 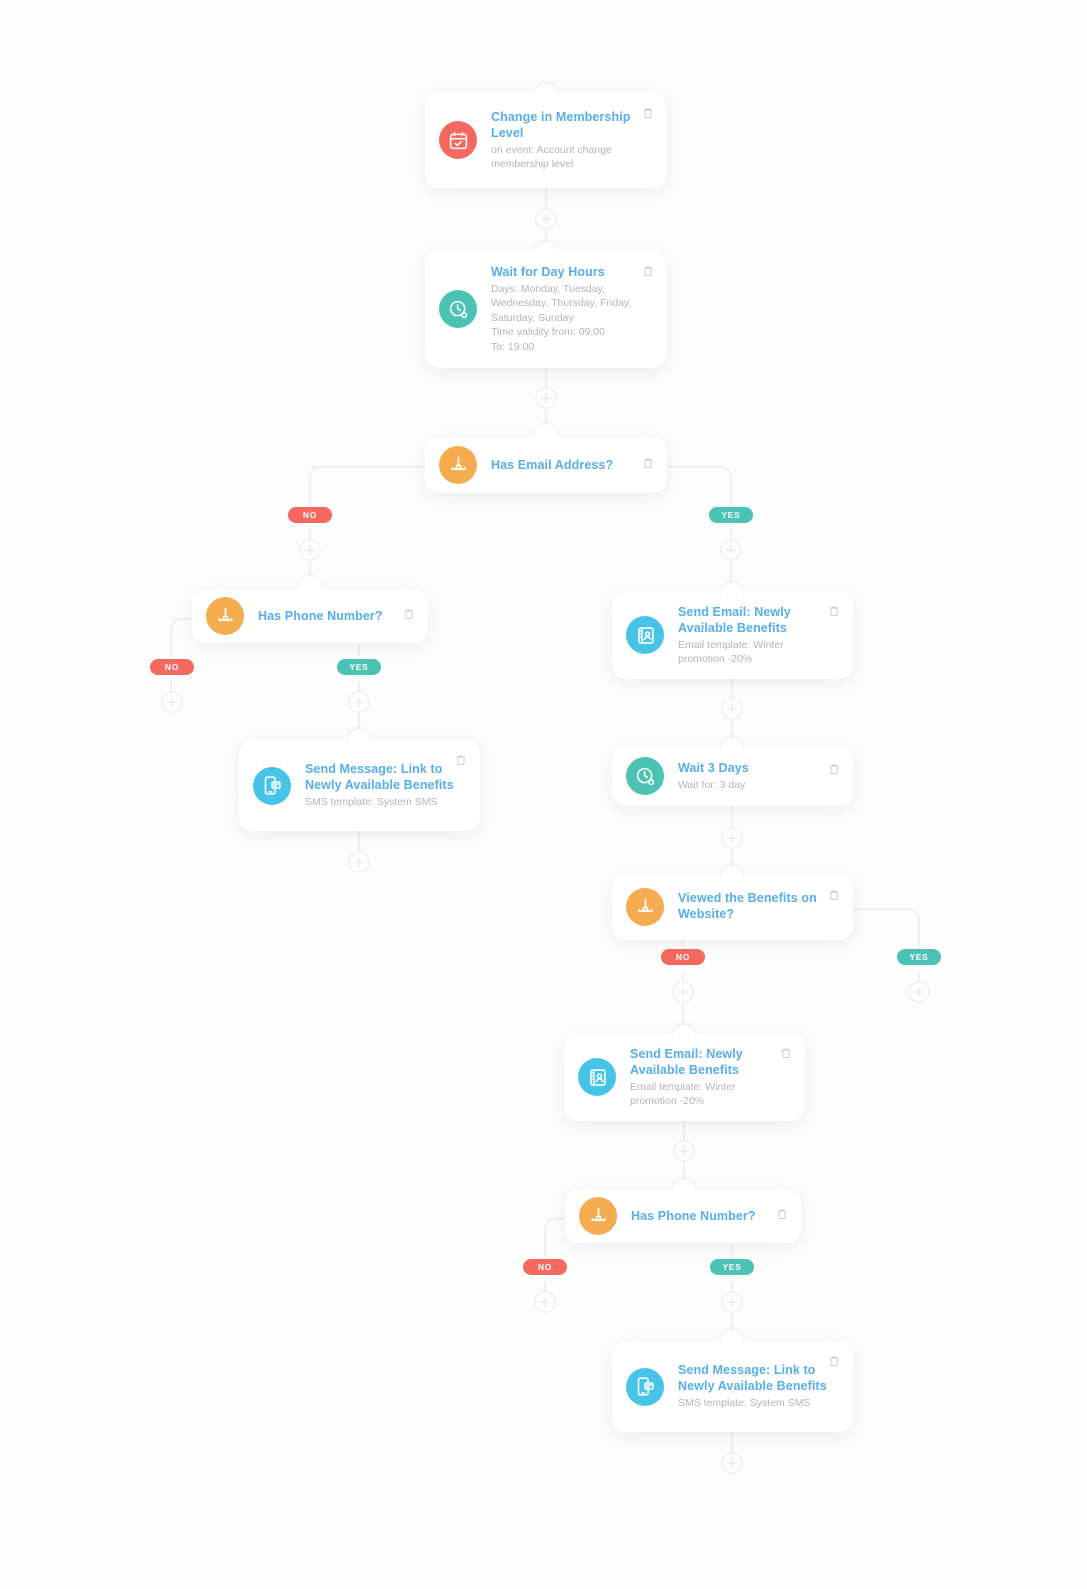 What do you see at coordinates (561, 124) in the screenshot?
I see `node-title: Change in Membership Level` at bounding box center [561, 124].